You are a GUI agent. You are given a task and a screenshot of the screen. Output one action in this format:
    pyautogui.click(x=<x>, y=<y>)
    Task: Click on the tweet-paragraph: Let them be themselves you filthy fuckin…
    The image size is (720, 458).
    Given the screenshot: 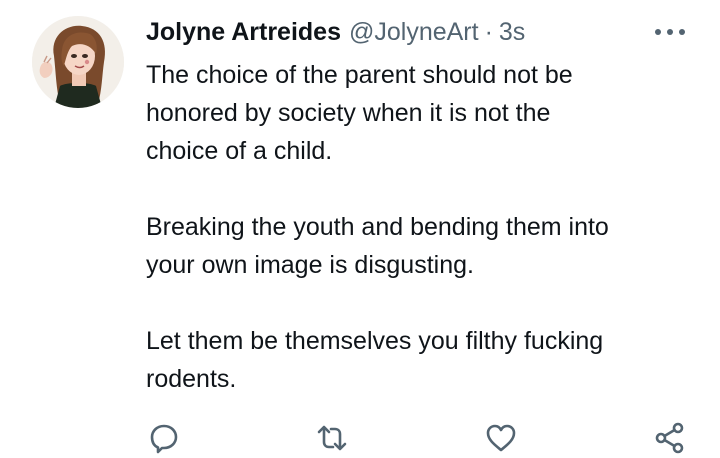 What is the action you would take?
    pyautogui.click(x=416, y=360)
    